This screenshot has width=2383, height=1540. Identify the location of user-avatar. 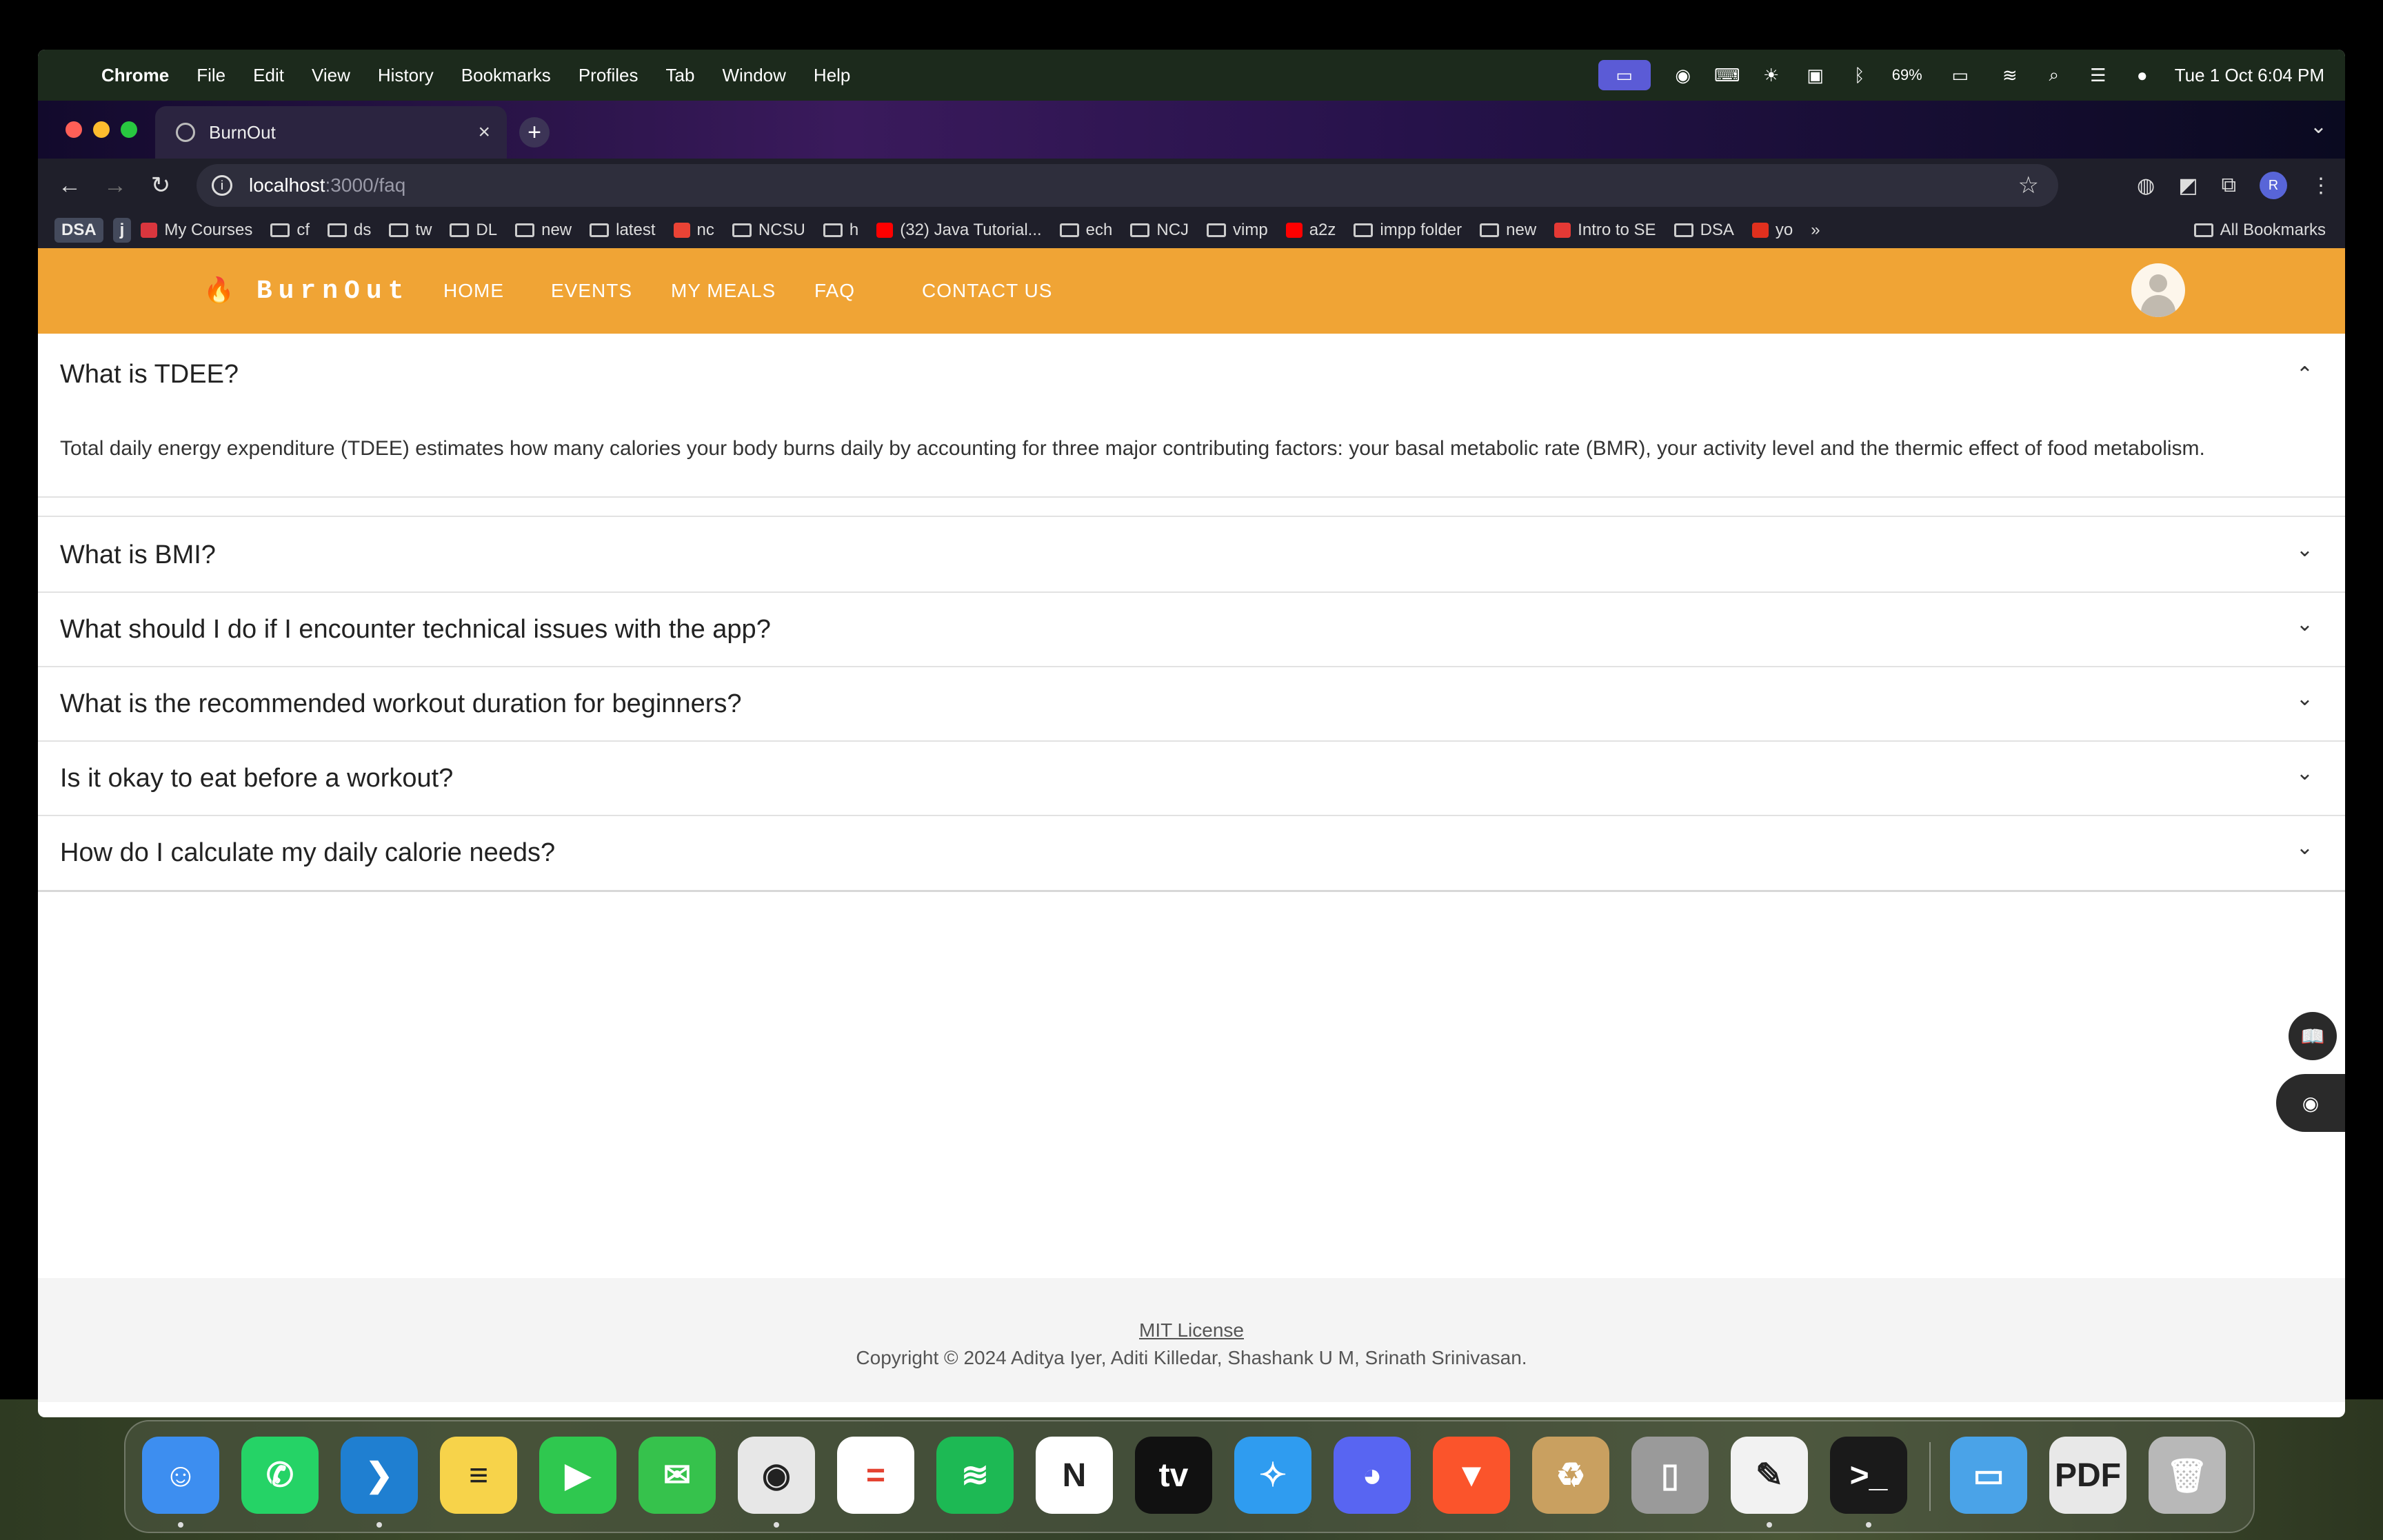
(2158, 290).